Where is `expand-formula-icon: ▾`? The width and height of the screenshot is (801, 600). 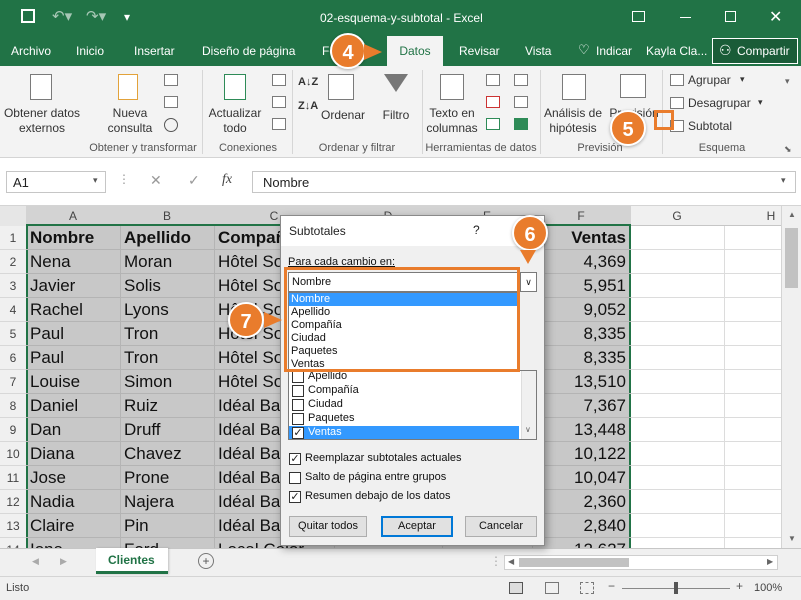 expand-formula-icon: ▾ is located at coordinates (783, 180).